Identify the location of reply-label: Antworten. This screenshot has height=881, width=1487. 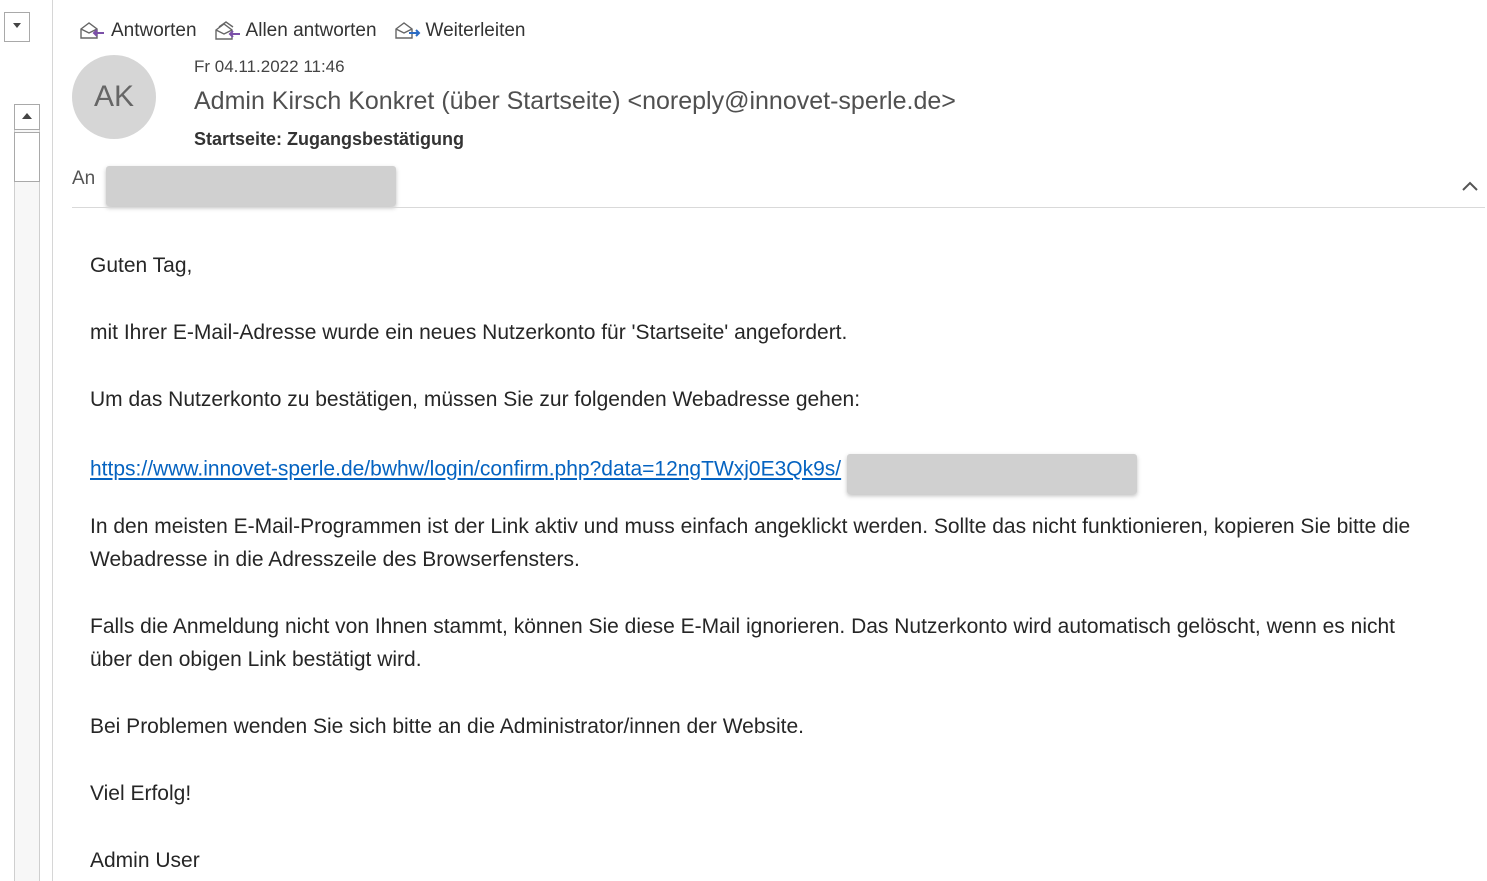
(154, 30).